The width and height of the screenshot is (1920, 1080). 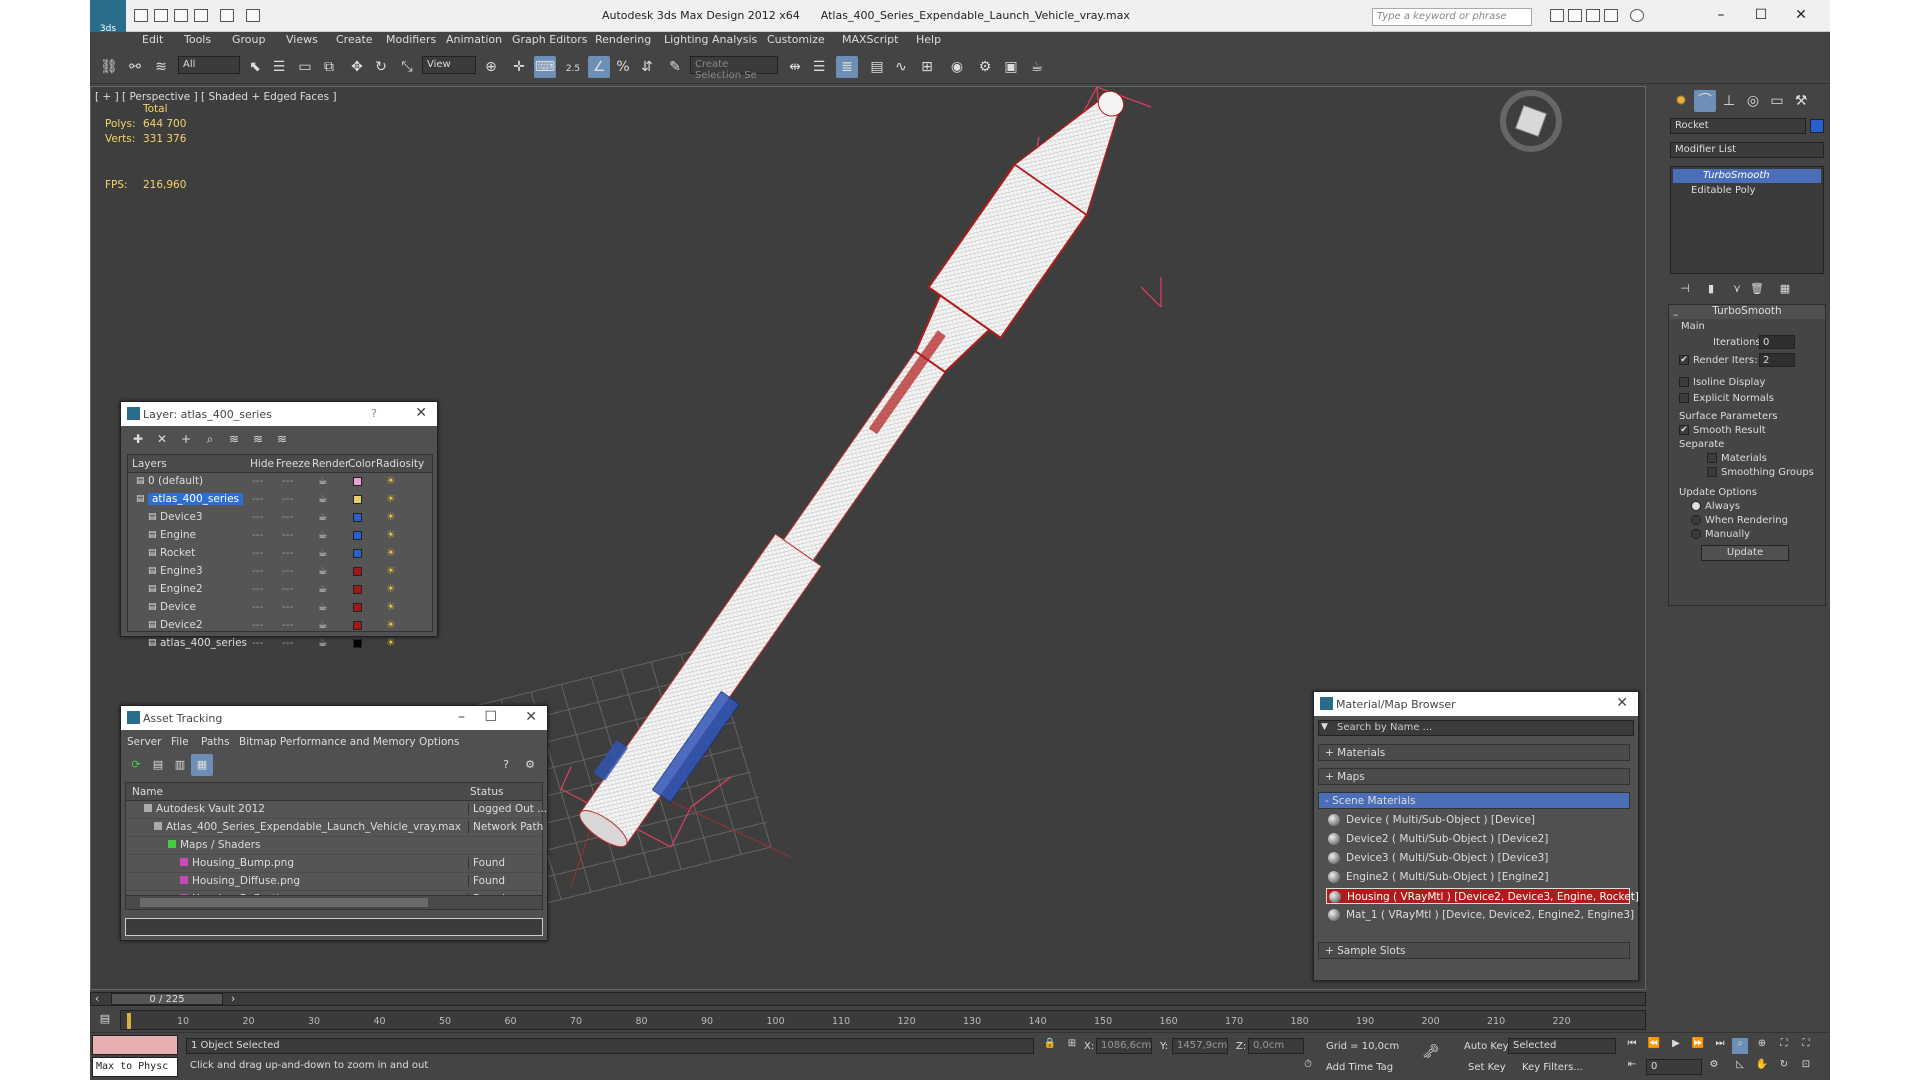 What do you see at coordinates (1478, 839) in the screenshot?
I see `material-item: Device2 ( Multi/Sub-Object ) [Device2]` at bounding box center [1478, 839].